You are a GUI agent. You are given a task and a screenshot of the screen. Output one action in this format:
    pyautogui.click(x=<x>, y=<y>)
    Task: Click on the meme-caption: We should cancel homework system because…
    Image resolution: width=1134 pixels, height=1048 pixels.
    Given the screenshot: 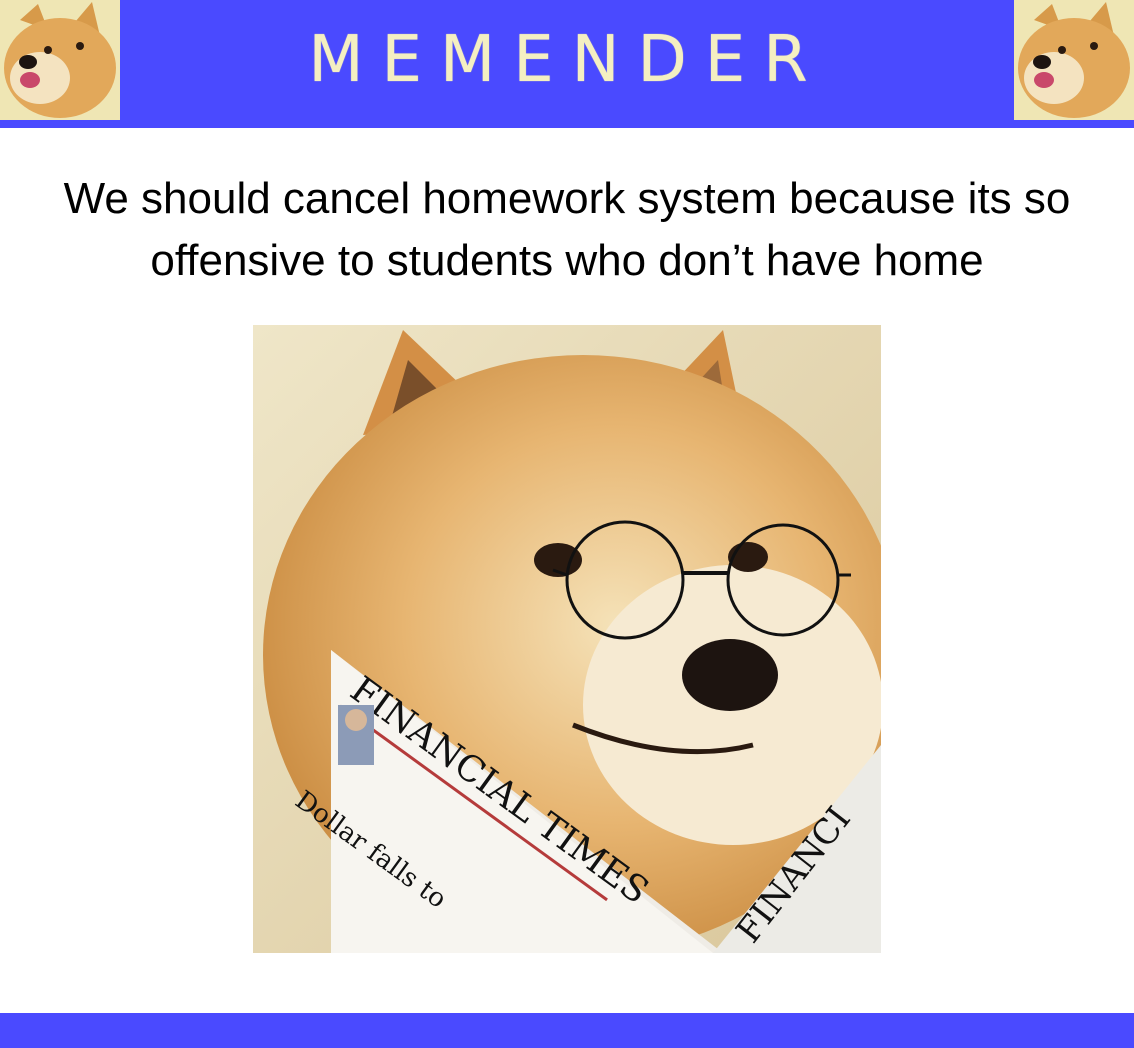 What is the action you would take?
    pyautogui.click(x=567, y=230)
    